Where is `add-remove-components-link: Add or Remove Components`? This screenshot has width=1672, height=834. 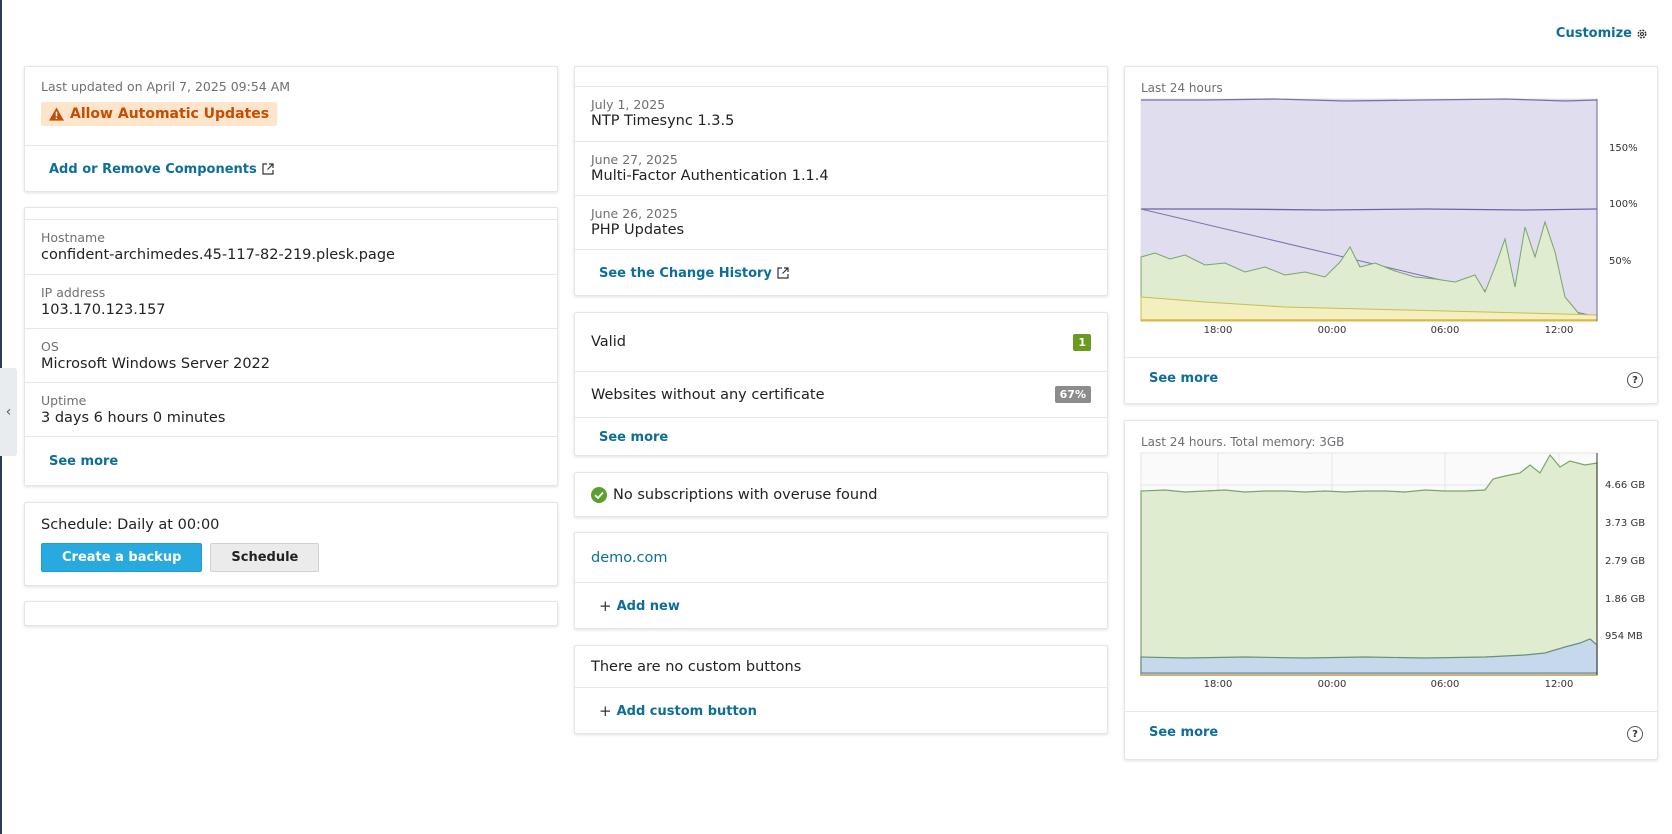
add-remove-components-link: Add or Remove Components is located at coordinates (161, 169).